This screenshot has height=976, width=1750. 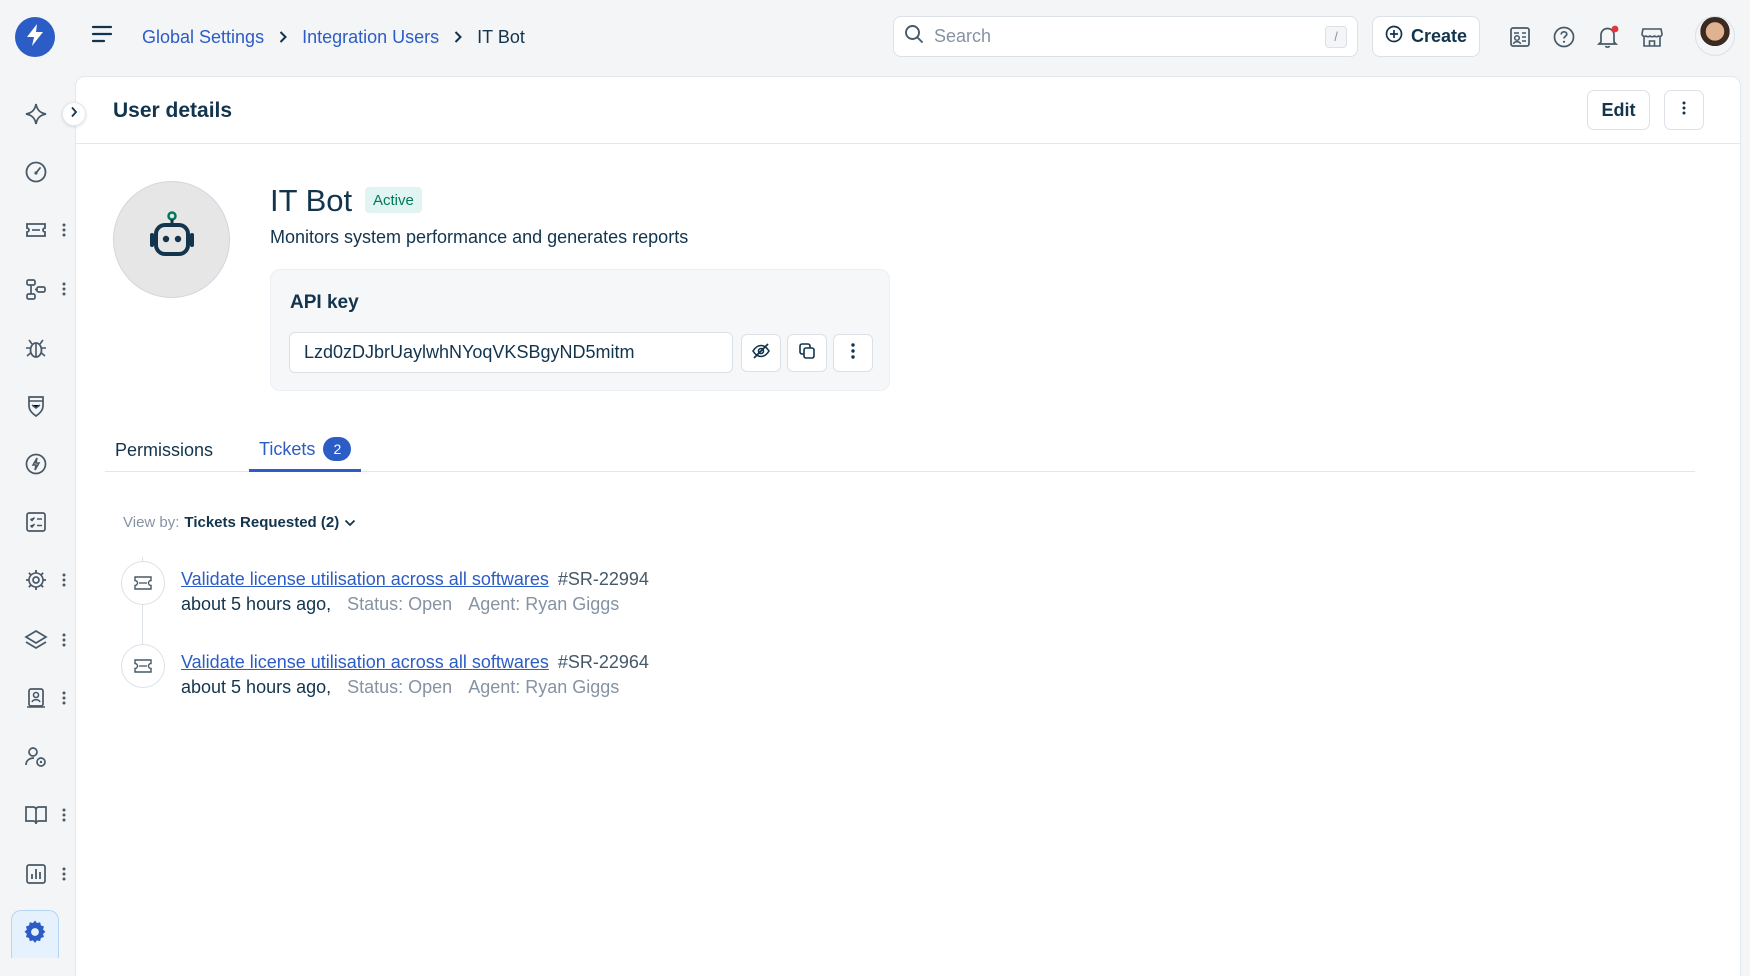 I want to click on dashboard-icon, so click(x=36, y=172).